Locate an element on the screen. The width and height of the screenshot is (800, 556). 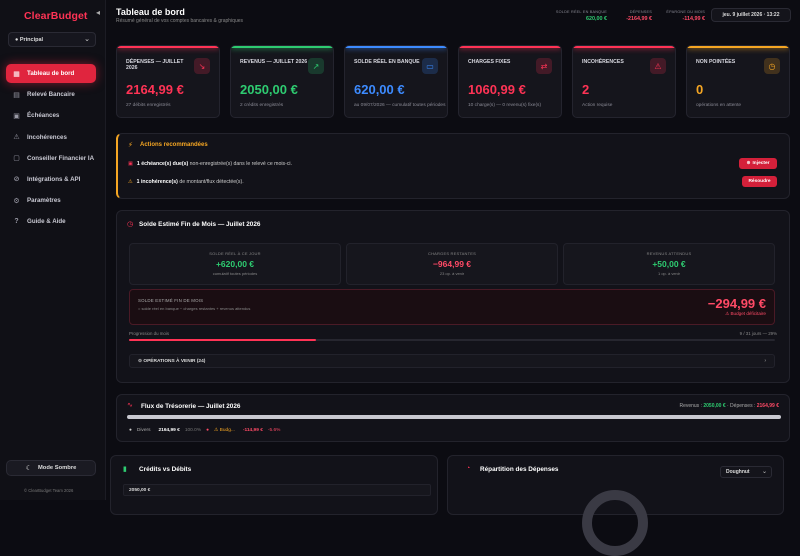
kpi-value: 0 is located at coordinates (700, 89).